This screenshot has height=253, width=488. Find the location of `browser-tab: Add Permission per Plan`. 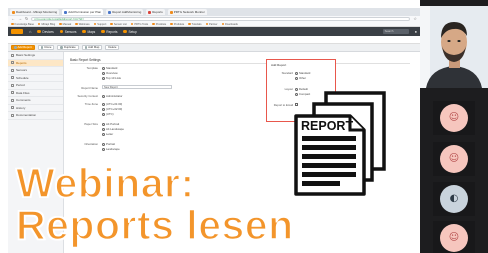

browser-tab: Add Permission per Plan is located at coordinates (83, 12).